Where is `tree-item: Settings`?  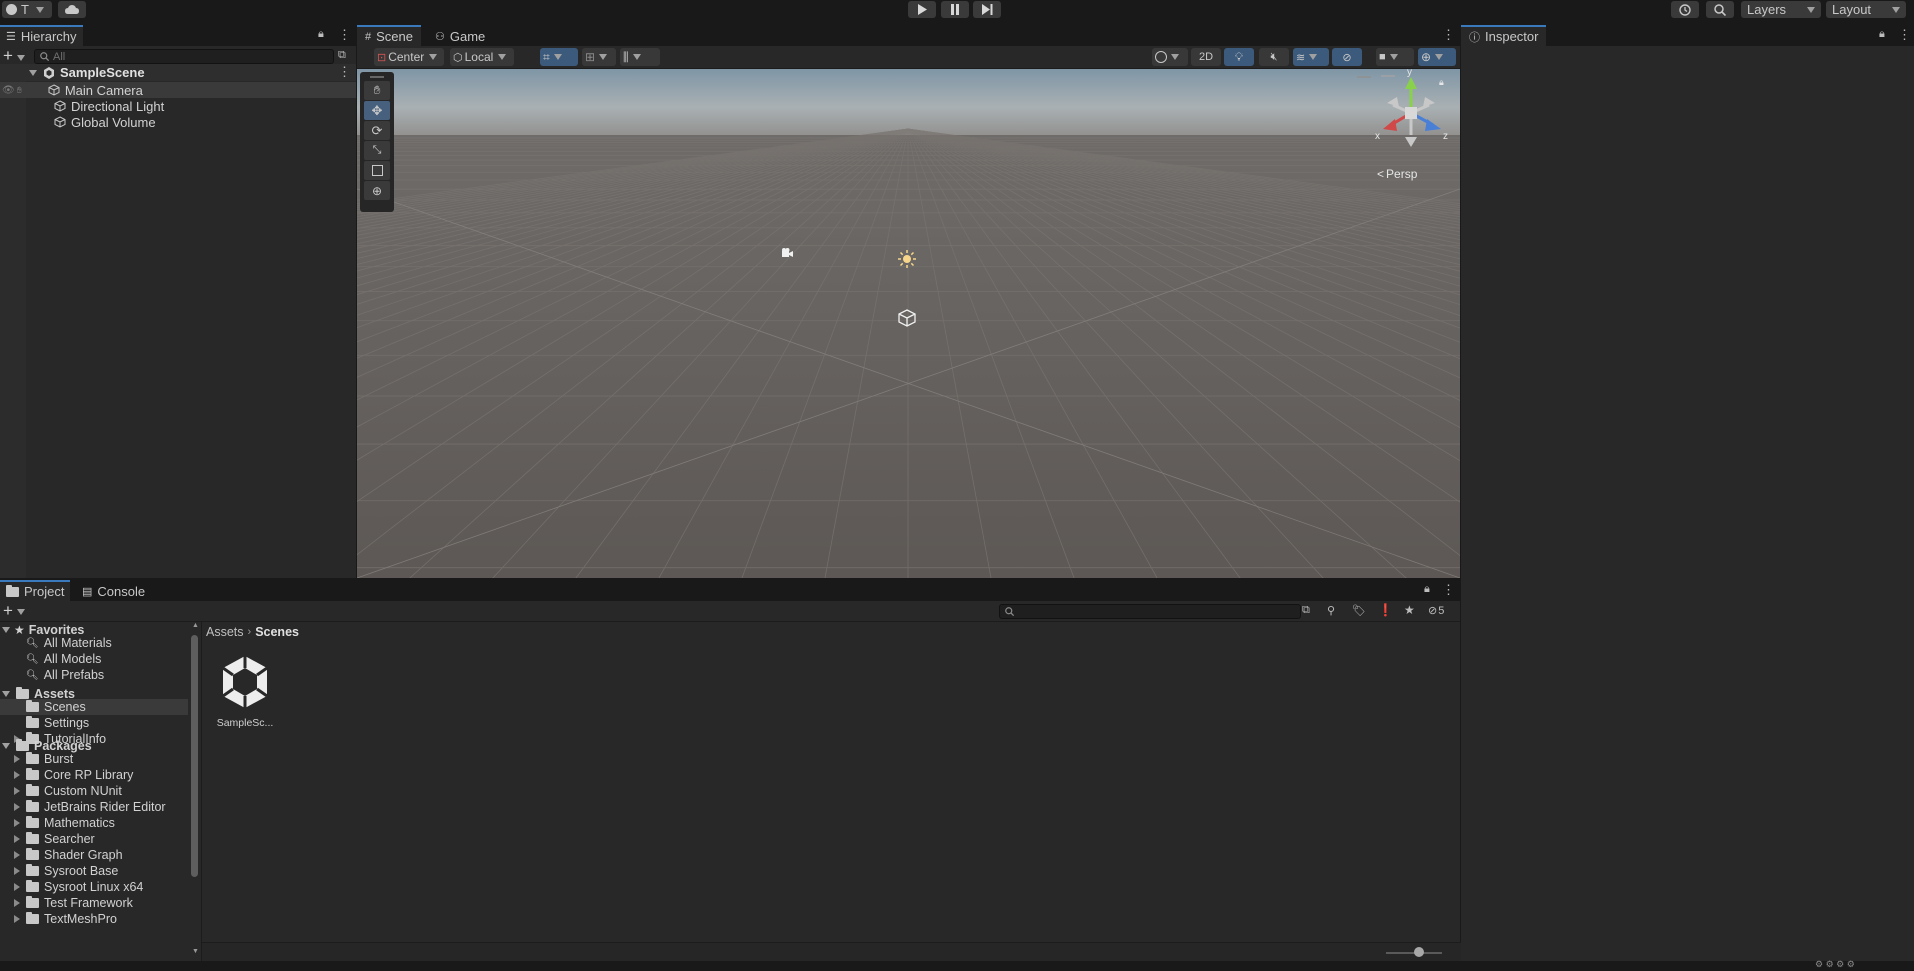 tree-item: Settings is located at coordinates (94, 723).